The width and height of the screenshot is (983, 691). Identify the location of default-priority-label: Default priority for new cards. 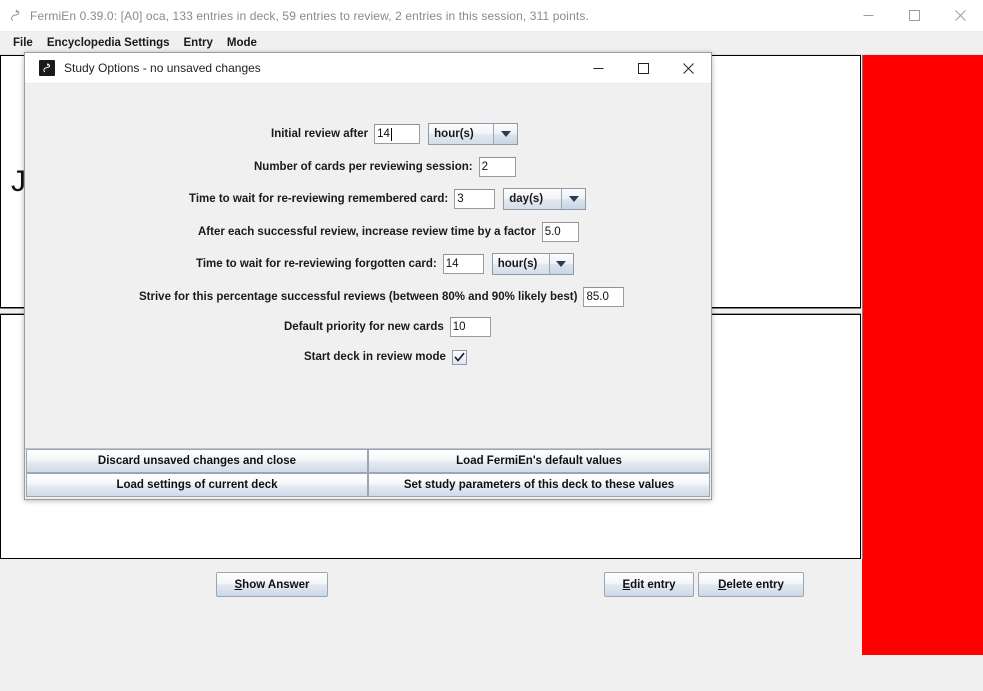
(364, 327).